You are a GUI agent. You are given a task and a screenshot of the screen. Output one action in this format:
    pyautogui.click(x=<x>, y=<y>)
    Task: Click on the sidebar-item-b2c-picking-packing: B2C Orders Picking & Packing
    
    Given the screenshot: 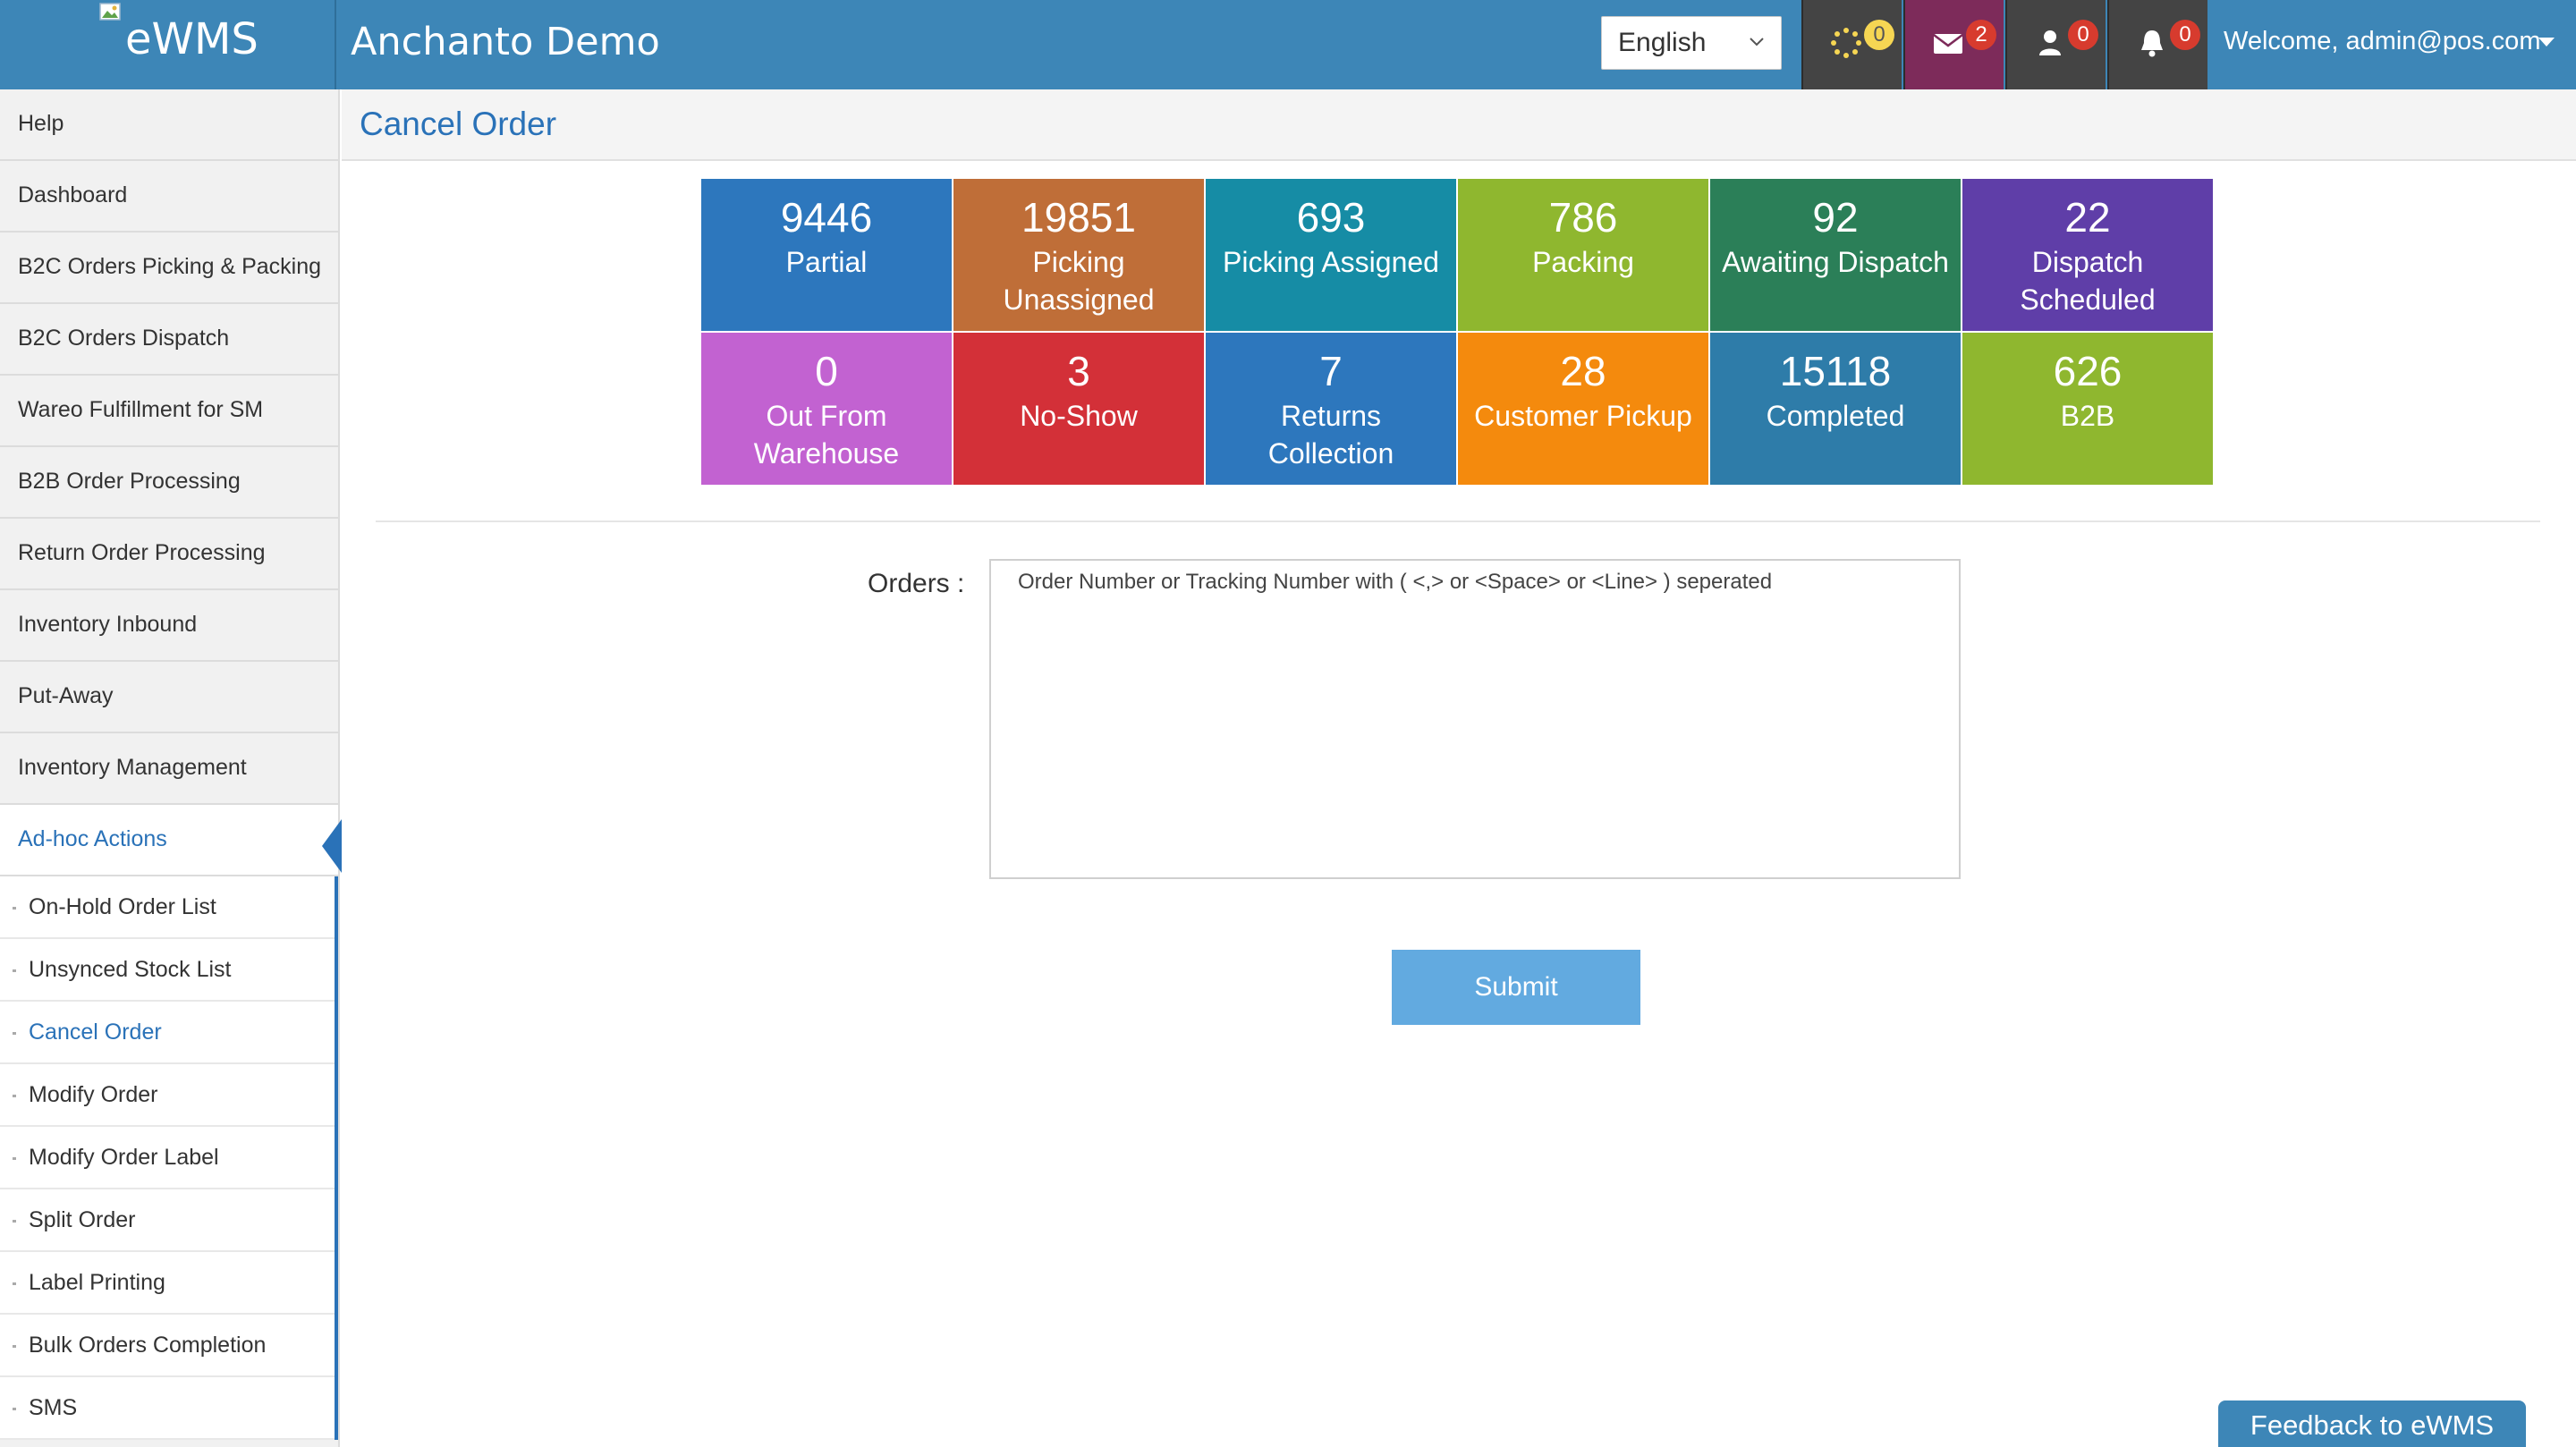 What is the action you would take?
    pyautogui.click(x=169, y=268)
    